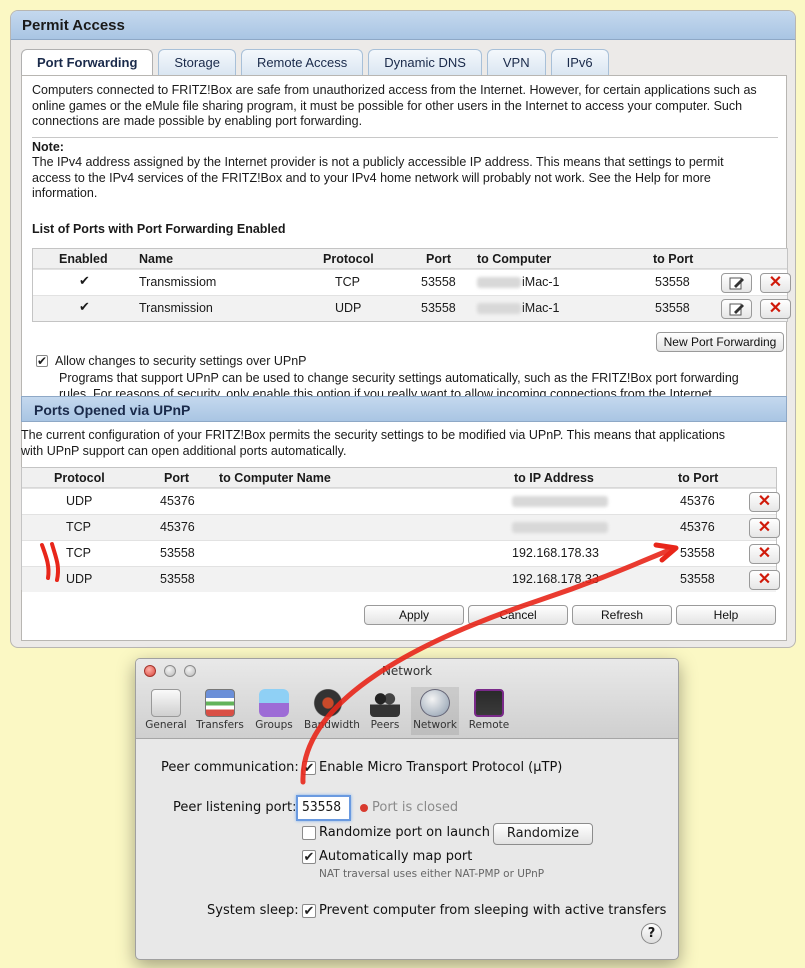 The image size is (805, 968). I want to click on refresh-button: Refresh, so click(622, 615).